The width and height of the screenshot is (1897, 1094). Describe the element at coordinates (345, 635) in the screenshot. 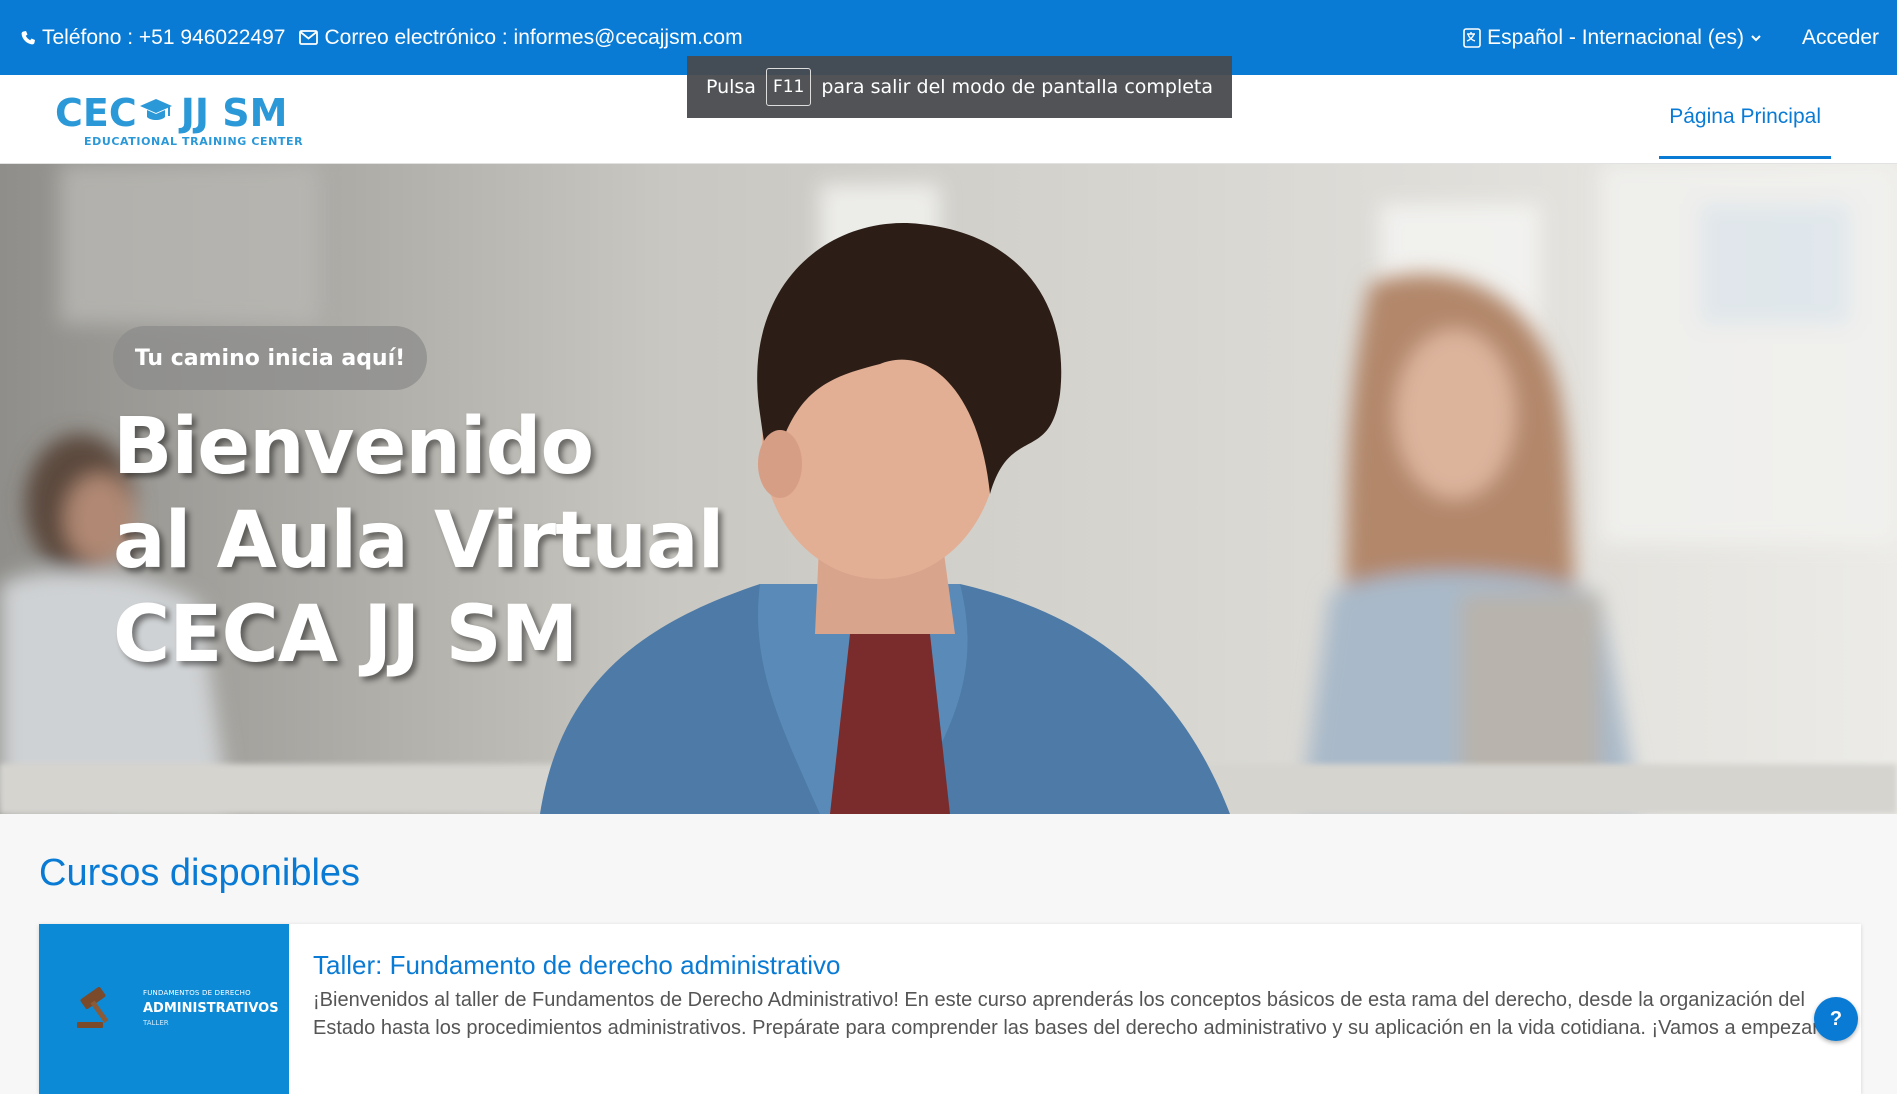

I see `hero-title-line: CECA JJ SM` at that location.